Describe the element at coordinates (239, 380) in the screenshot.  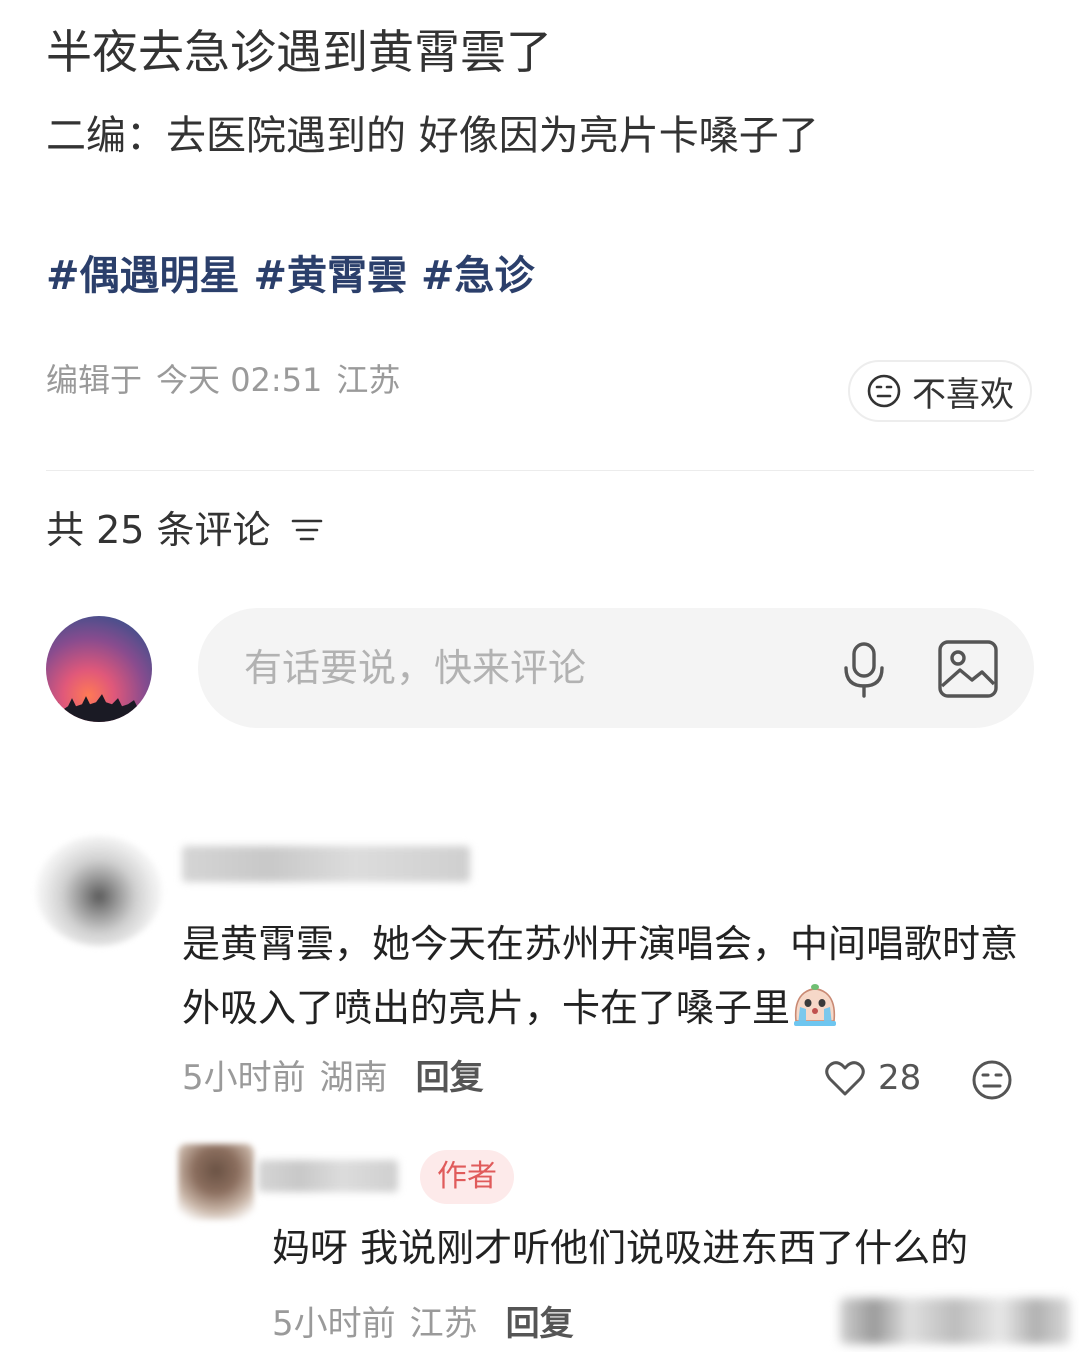
I see `post-time: 今天 02:51` at that location.